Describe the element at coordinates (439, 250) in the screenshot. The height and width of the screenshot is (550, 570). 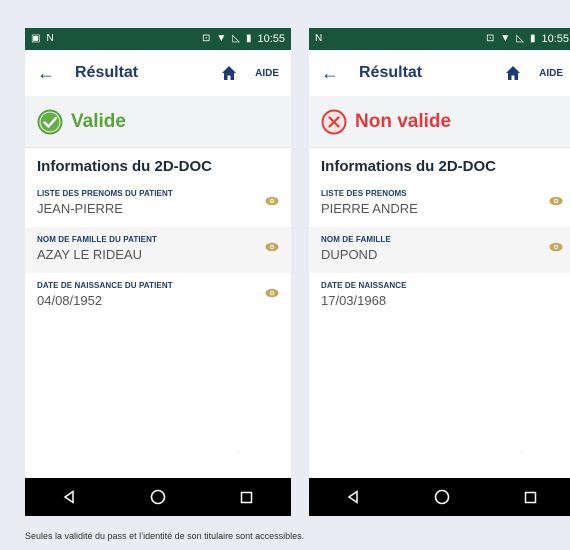
I see `field-last-name: NOM DE FAMILLE DUPOND` at that location.